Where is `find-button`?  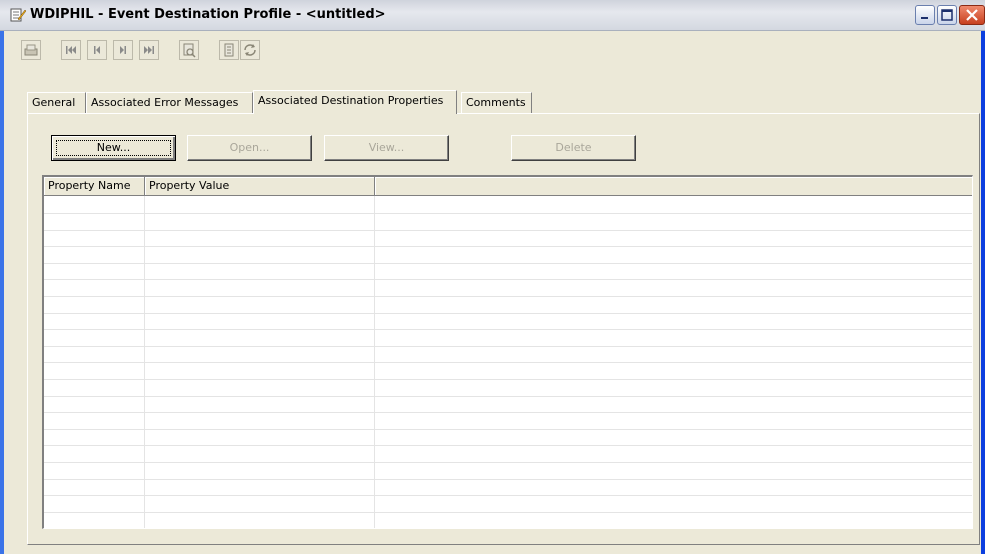
find-button is located at coordinates (189, 50).